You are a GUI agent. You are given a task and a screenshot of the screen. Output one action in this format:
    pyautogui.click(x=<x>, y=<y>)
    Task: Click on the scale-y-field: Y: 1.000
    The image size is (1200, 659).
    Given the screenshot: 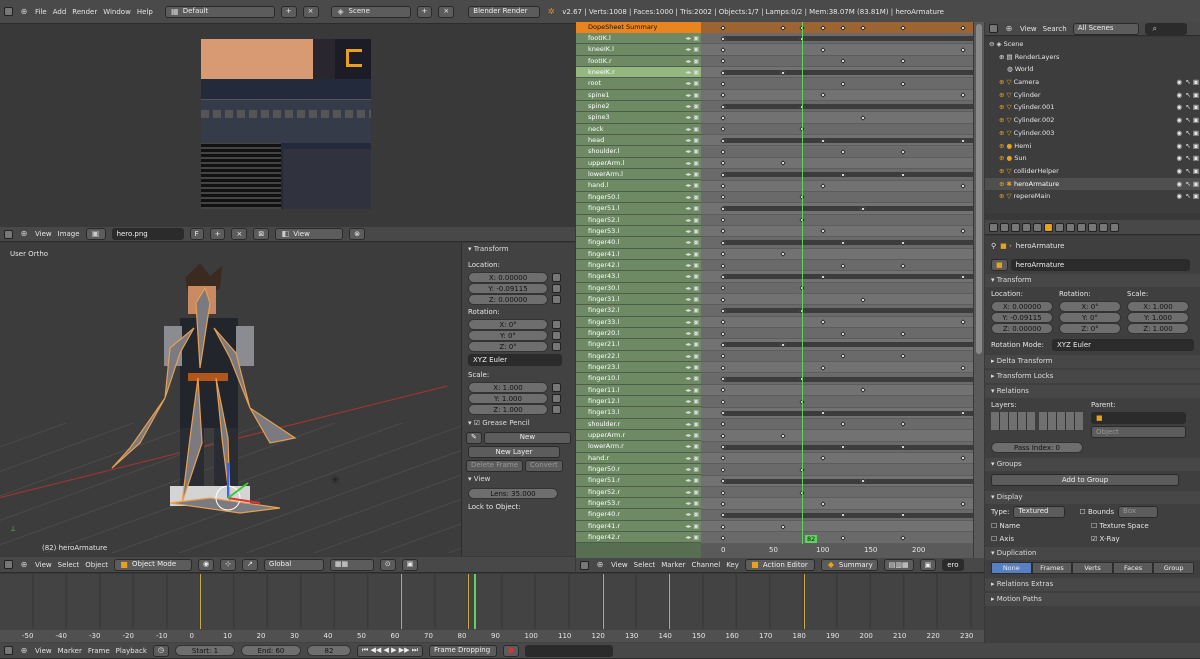 What is the action you would take?
    pyautogui.click(x=508, y=398)
    